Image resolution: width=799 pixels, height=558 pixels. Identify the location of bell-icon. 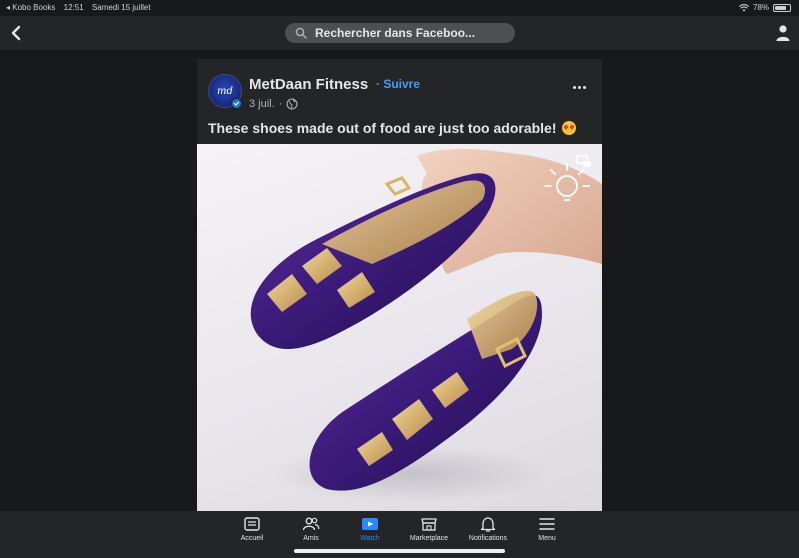
(488, 524).